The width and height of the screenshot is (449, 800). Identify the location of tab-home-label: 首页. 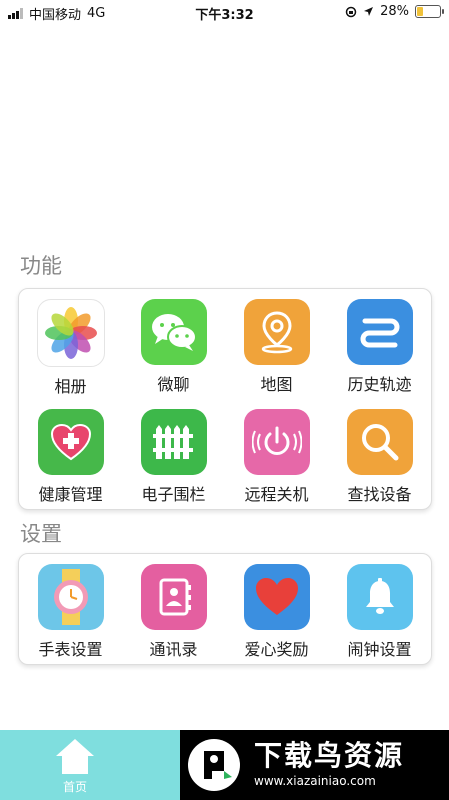
(74, 787).